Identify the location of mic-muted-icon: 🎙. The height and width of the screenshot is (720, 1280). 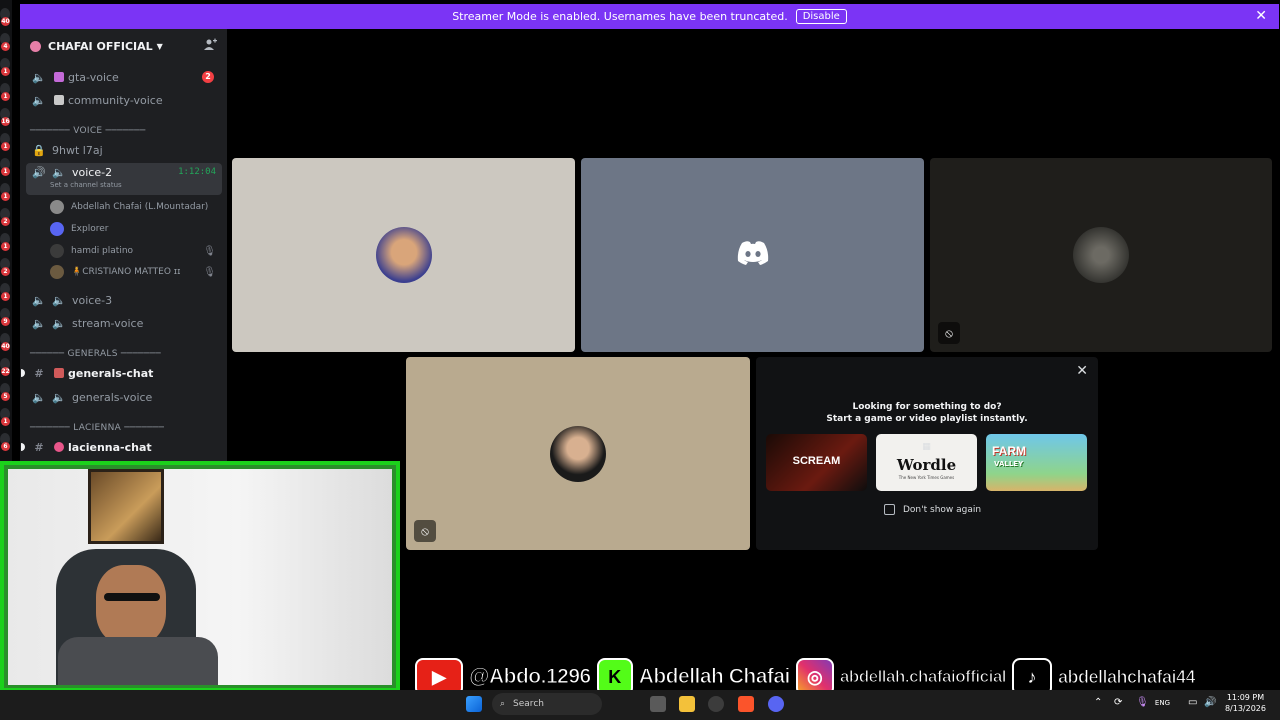
(209, 272).